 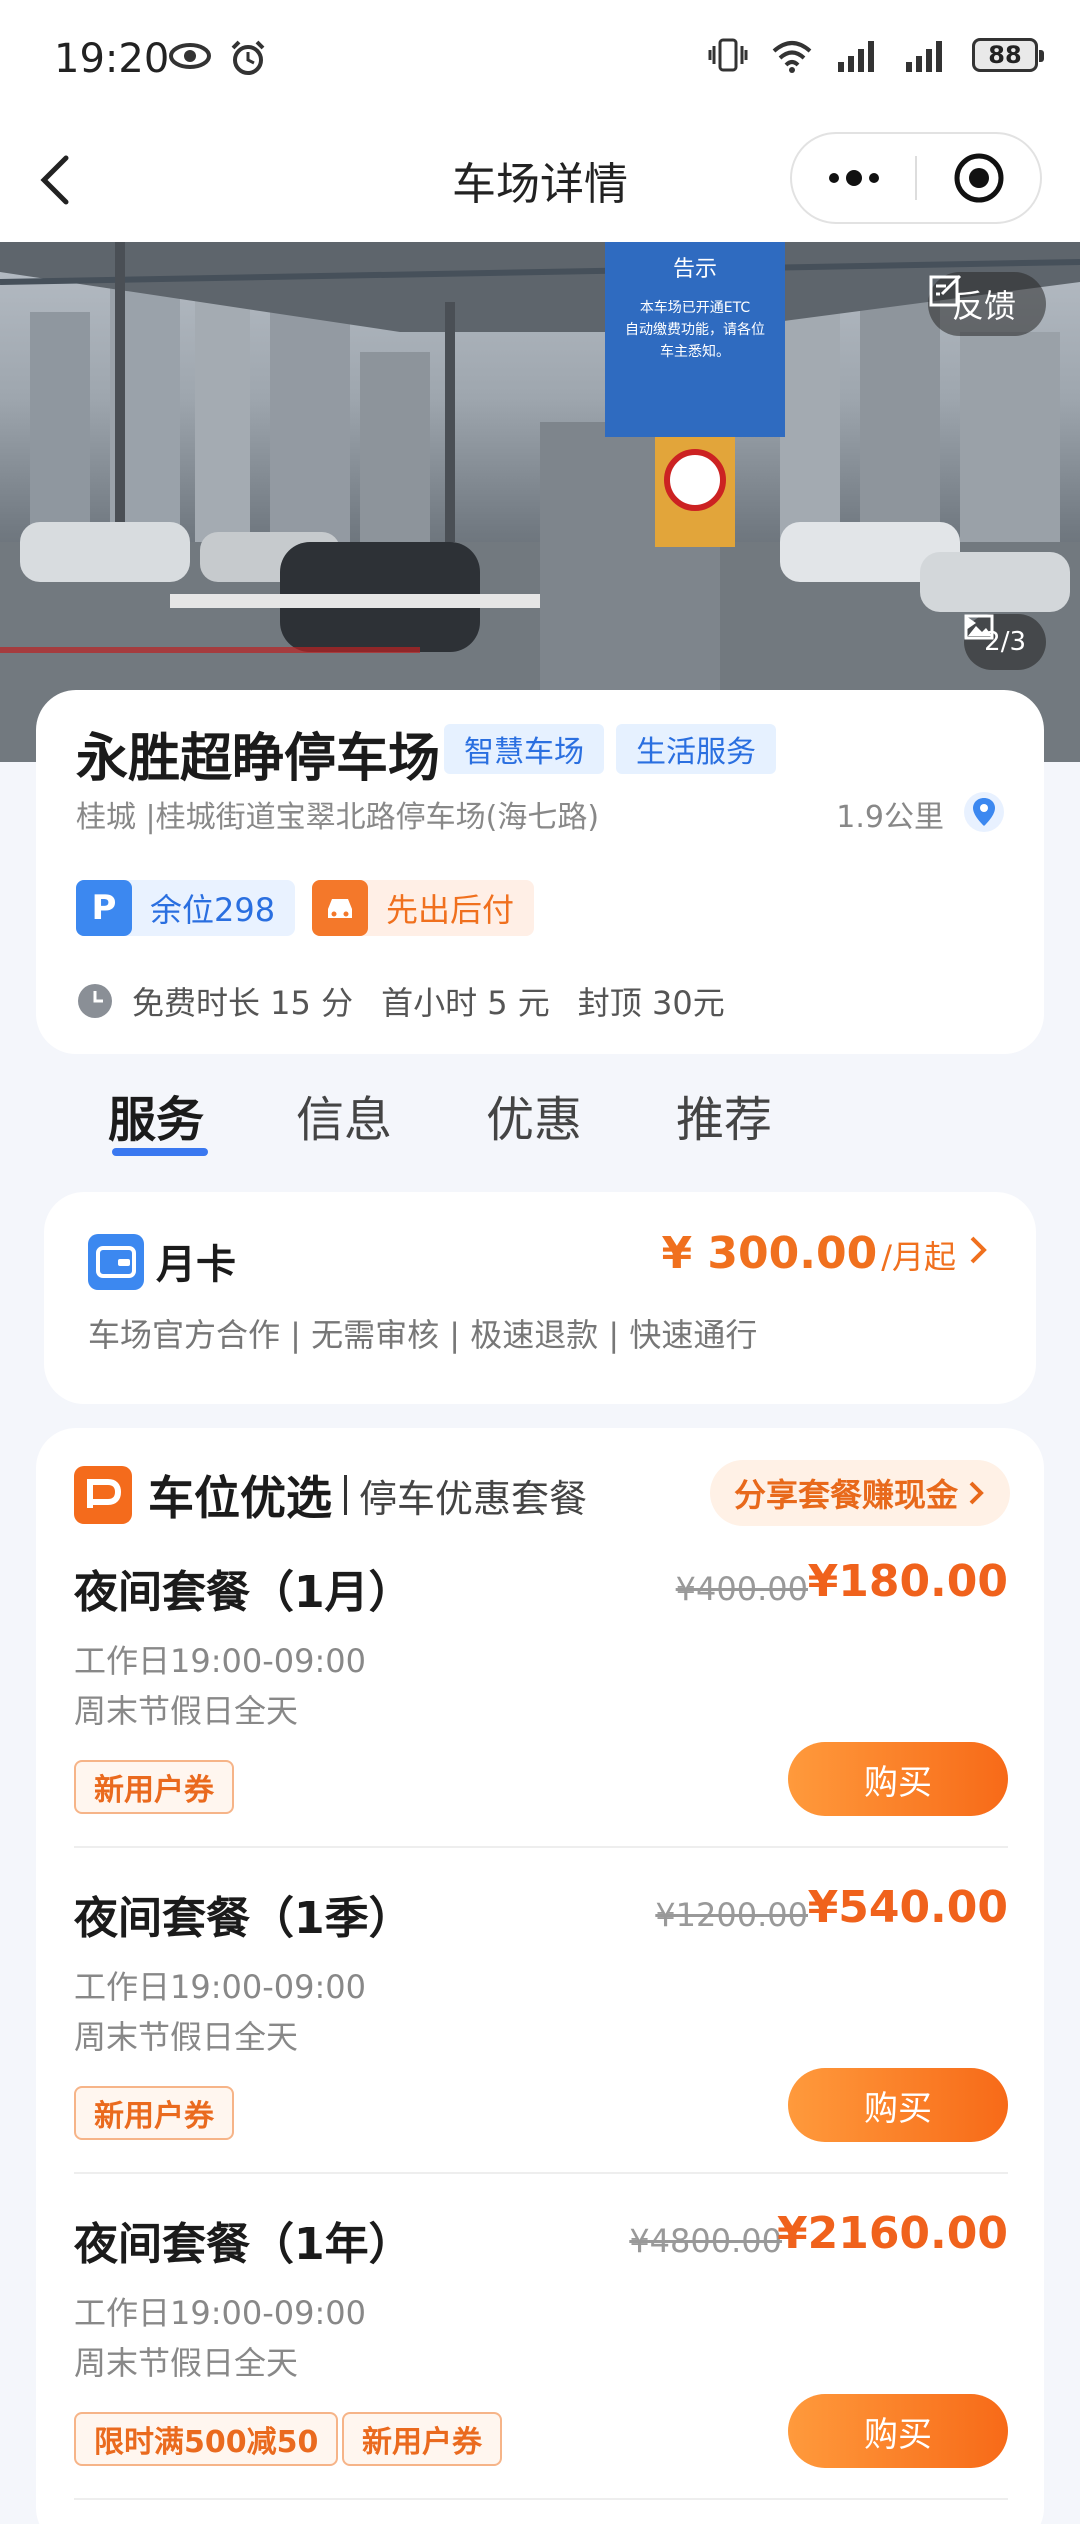 What do you see at coordinates (918, 1257) in the screenshot?
I see `monthly-price-unit: /月起` at bounding box center [918, 1257].